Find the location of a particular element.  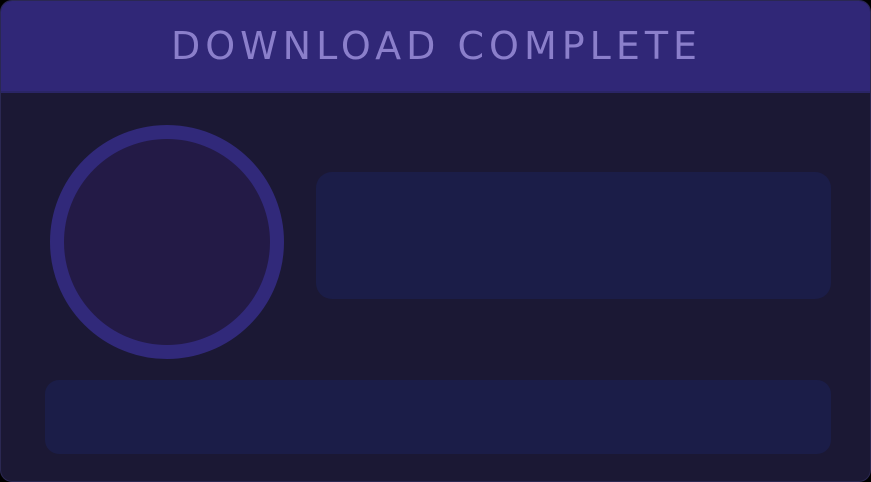

dialog-title: DOWNLOAD COMPLETE is located at coordinates (436, 46).